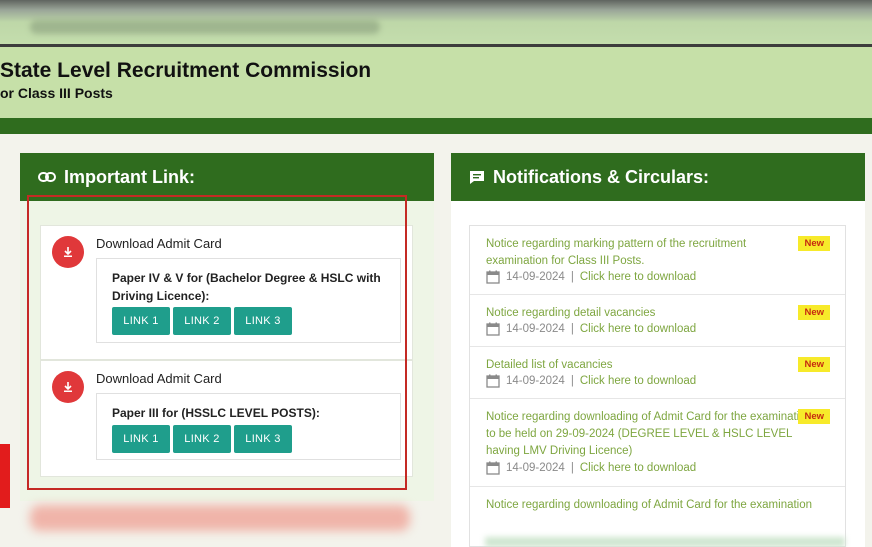 This screenshot has height=547, width=872. What do you see at coordinates (205, 27) in the screenshot?
I see `blurred-banner-text` at bounding box center [205, 27].